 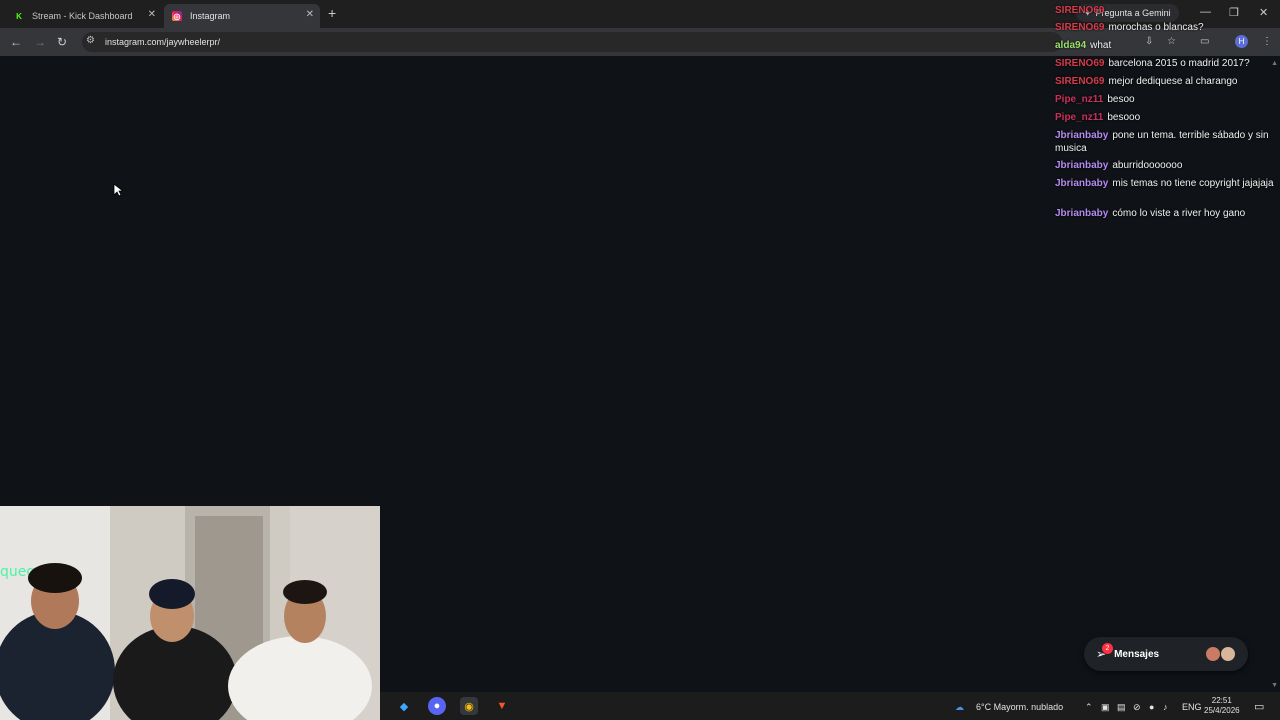 I want to click on network-icon: ⊘, so click(x=1137, y=707).